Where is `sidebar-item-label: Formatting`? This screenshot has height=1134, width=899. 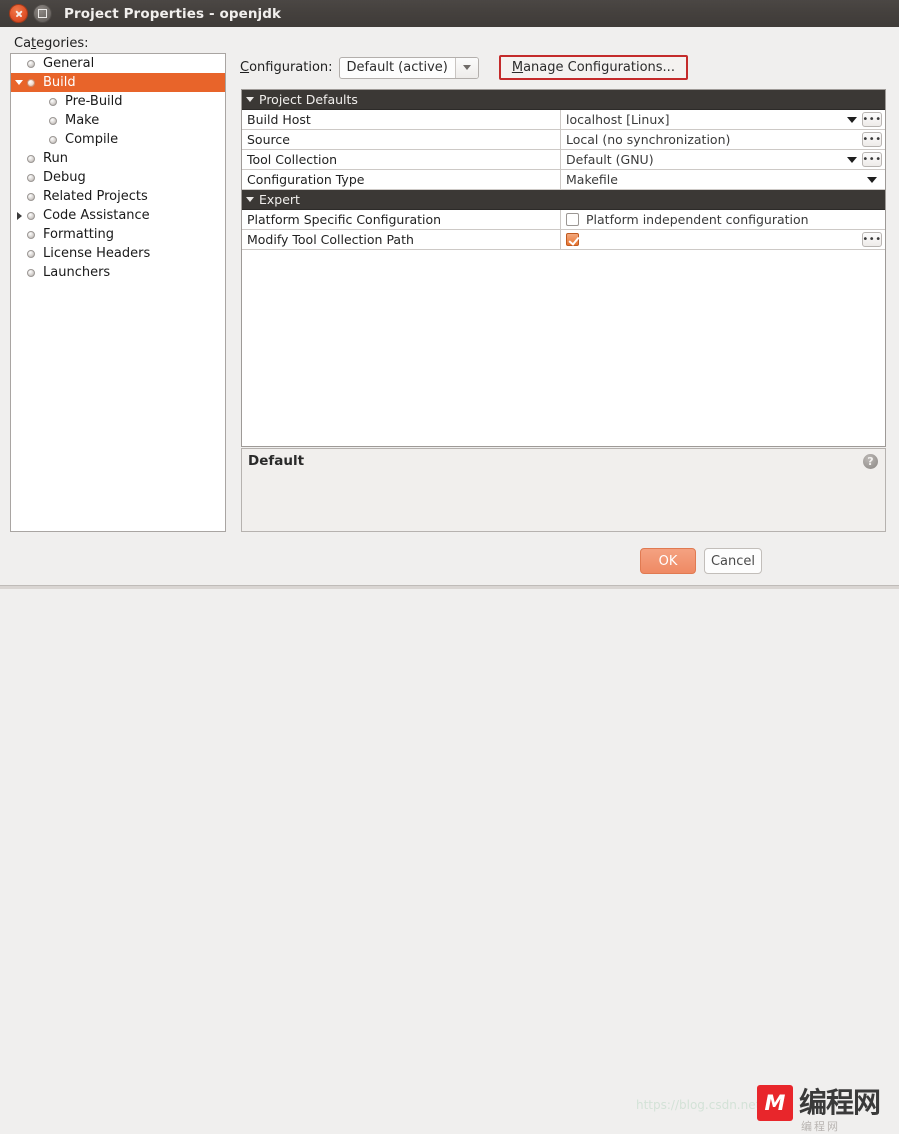
sidebar-item-label: Formatting is located at coordinates (79, 234).